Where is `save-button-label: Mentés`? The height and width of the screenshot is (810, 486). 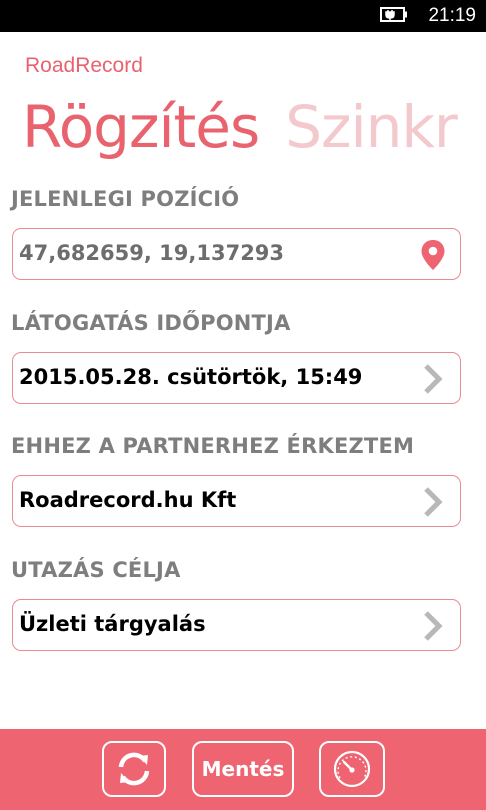 save-button-label: Mentés is located at coordinates (243, 769).